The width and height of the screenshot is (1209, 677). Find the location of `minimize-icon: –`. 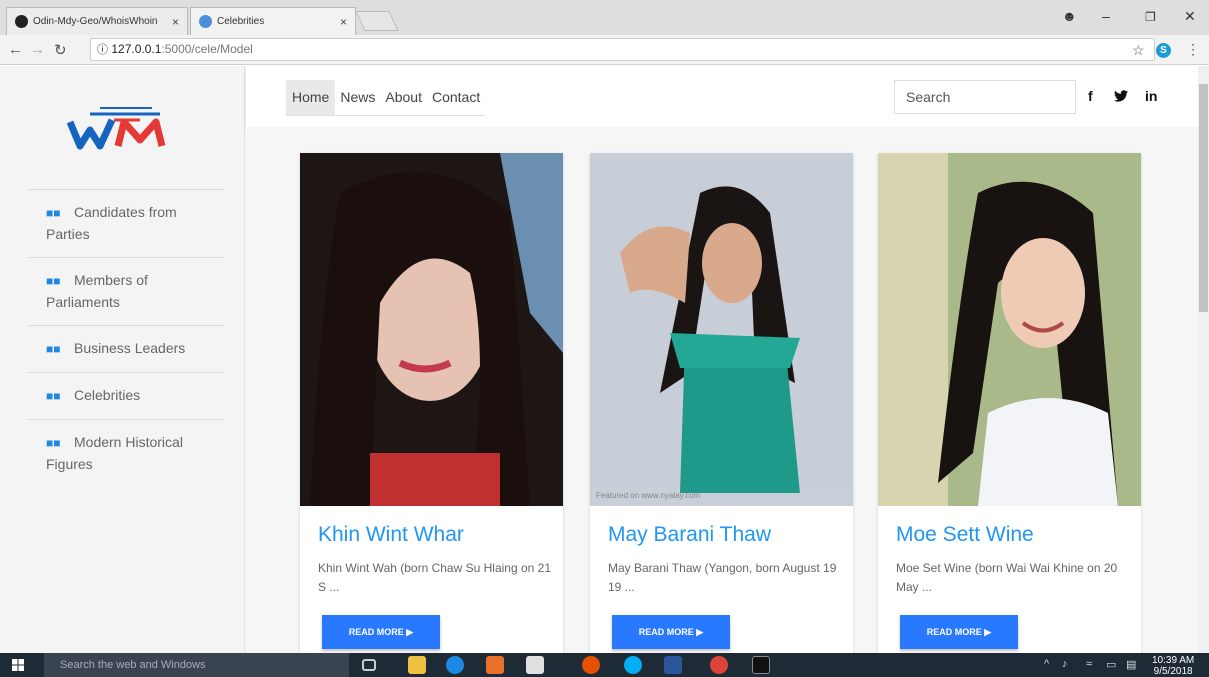

minimize-icon: – is located at coordinates (1106, 16).